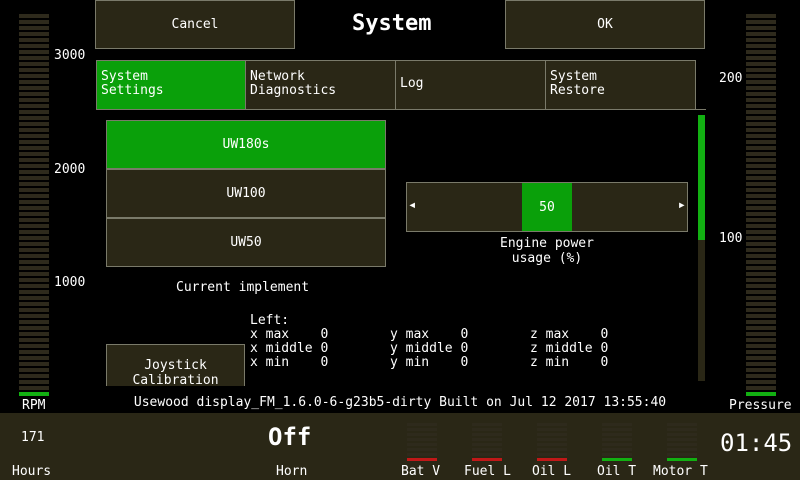  What do you see at coordinates (246, 193) in the screenshot?
I see `implement-option-uw100: UW100` at bounding box center [246, 193].